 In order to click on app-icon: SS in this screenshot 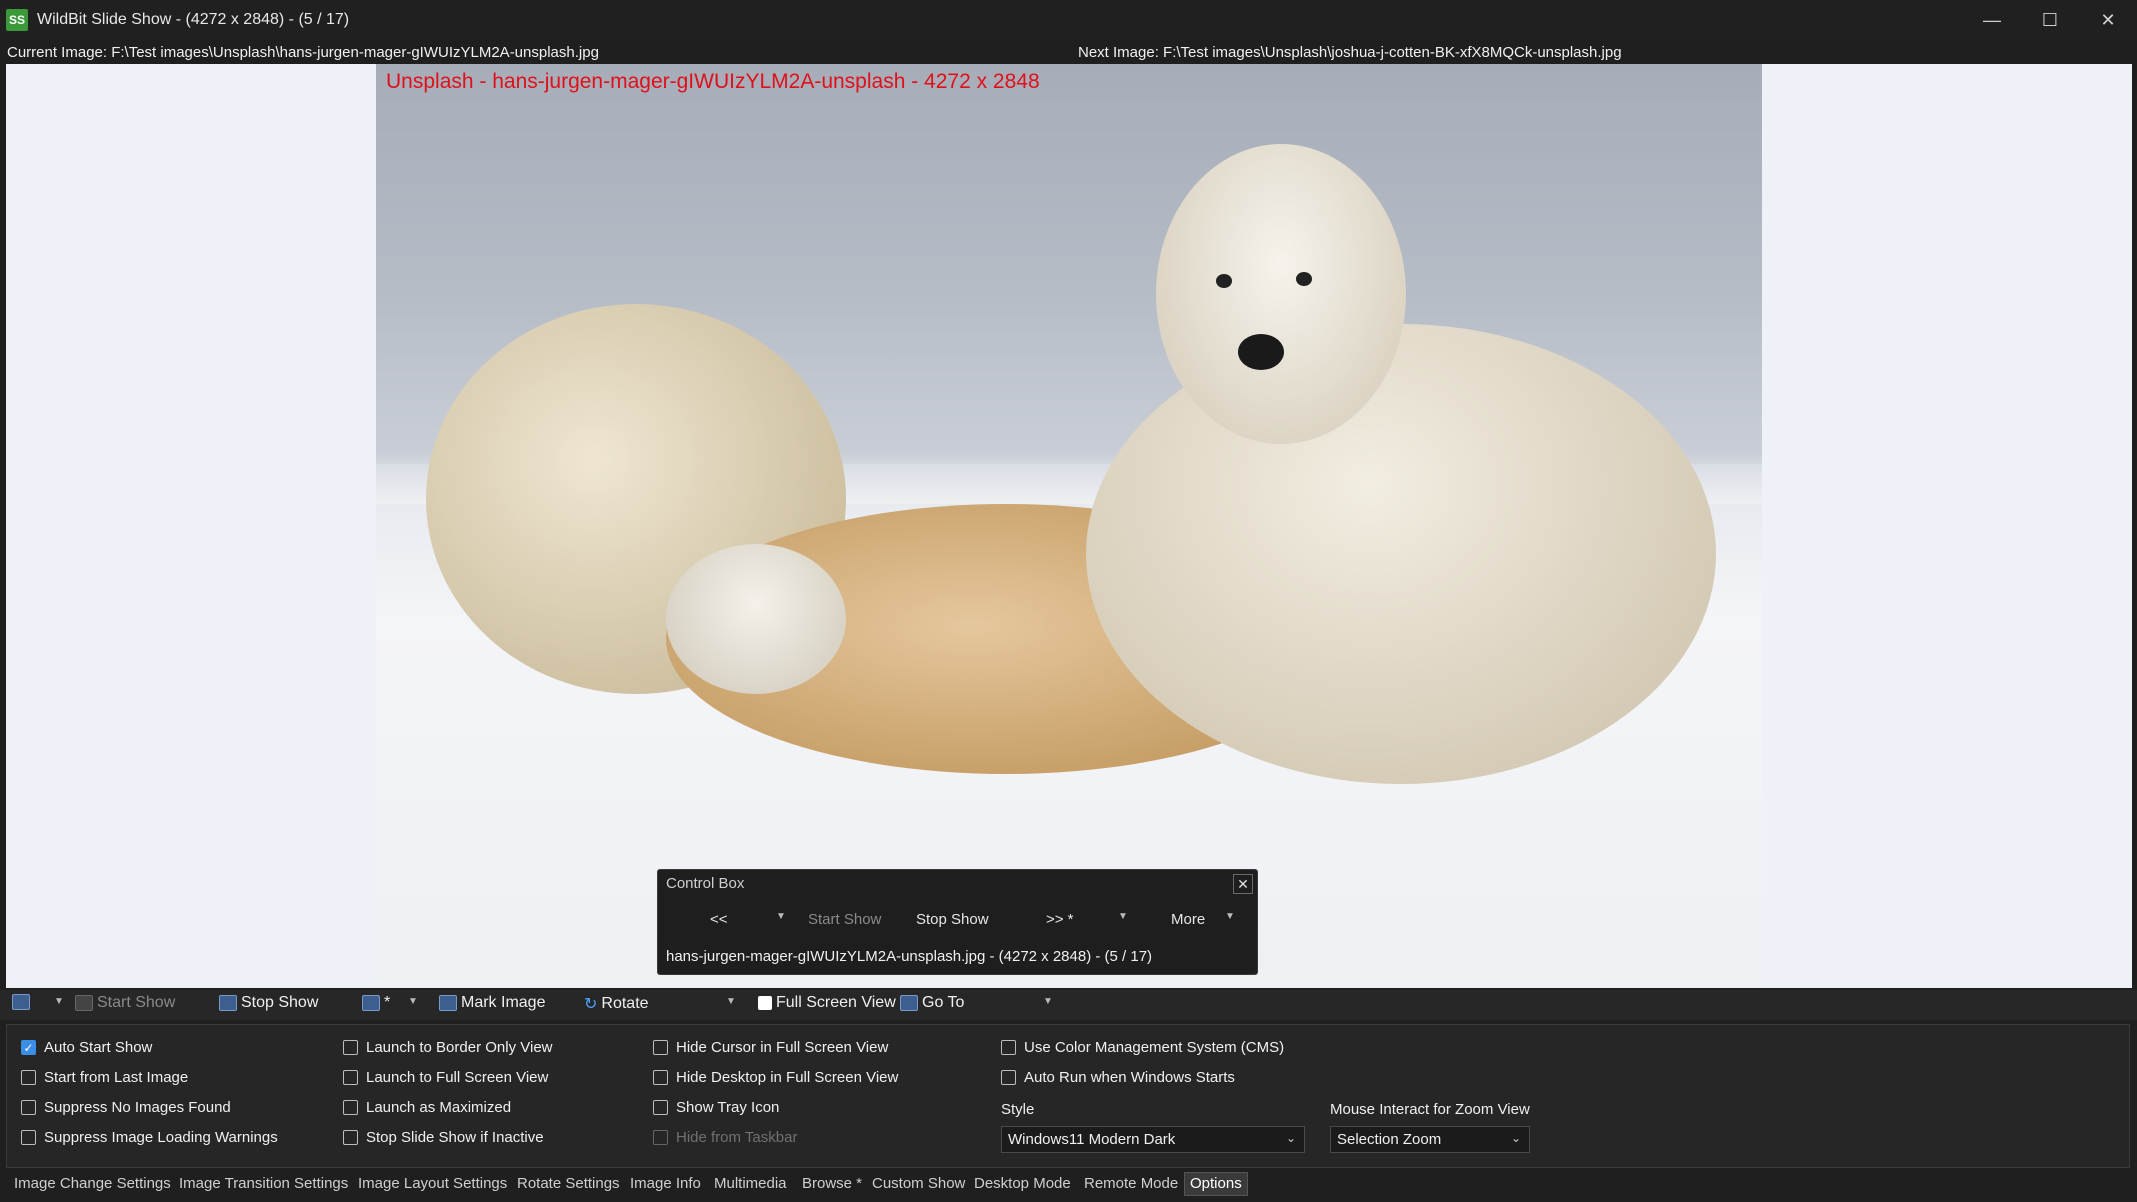, I will do `click(17, 20)`.